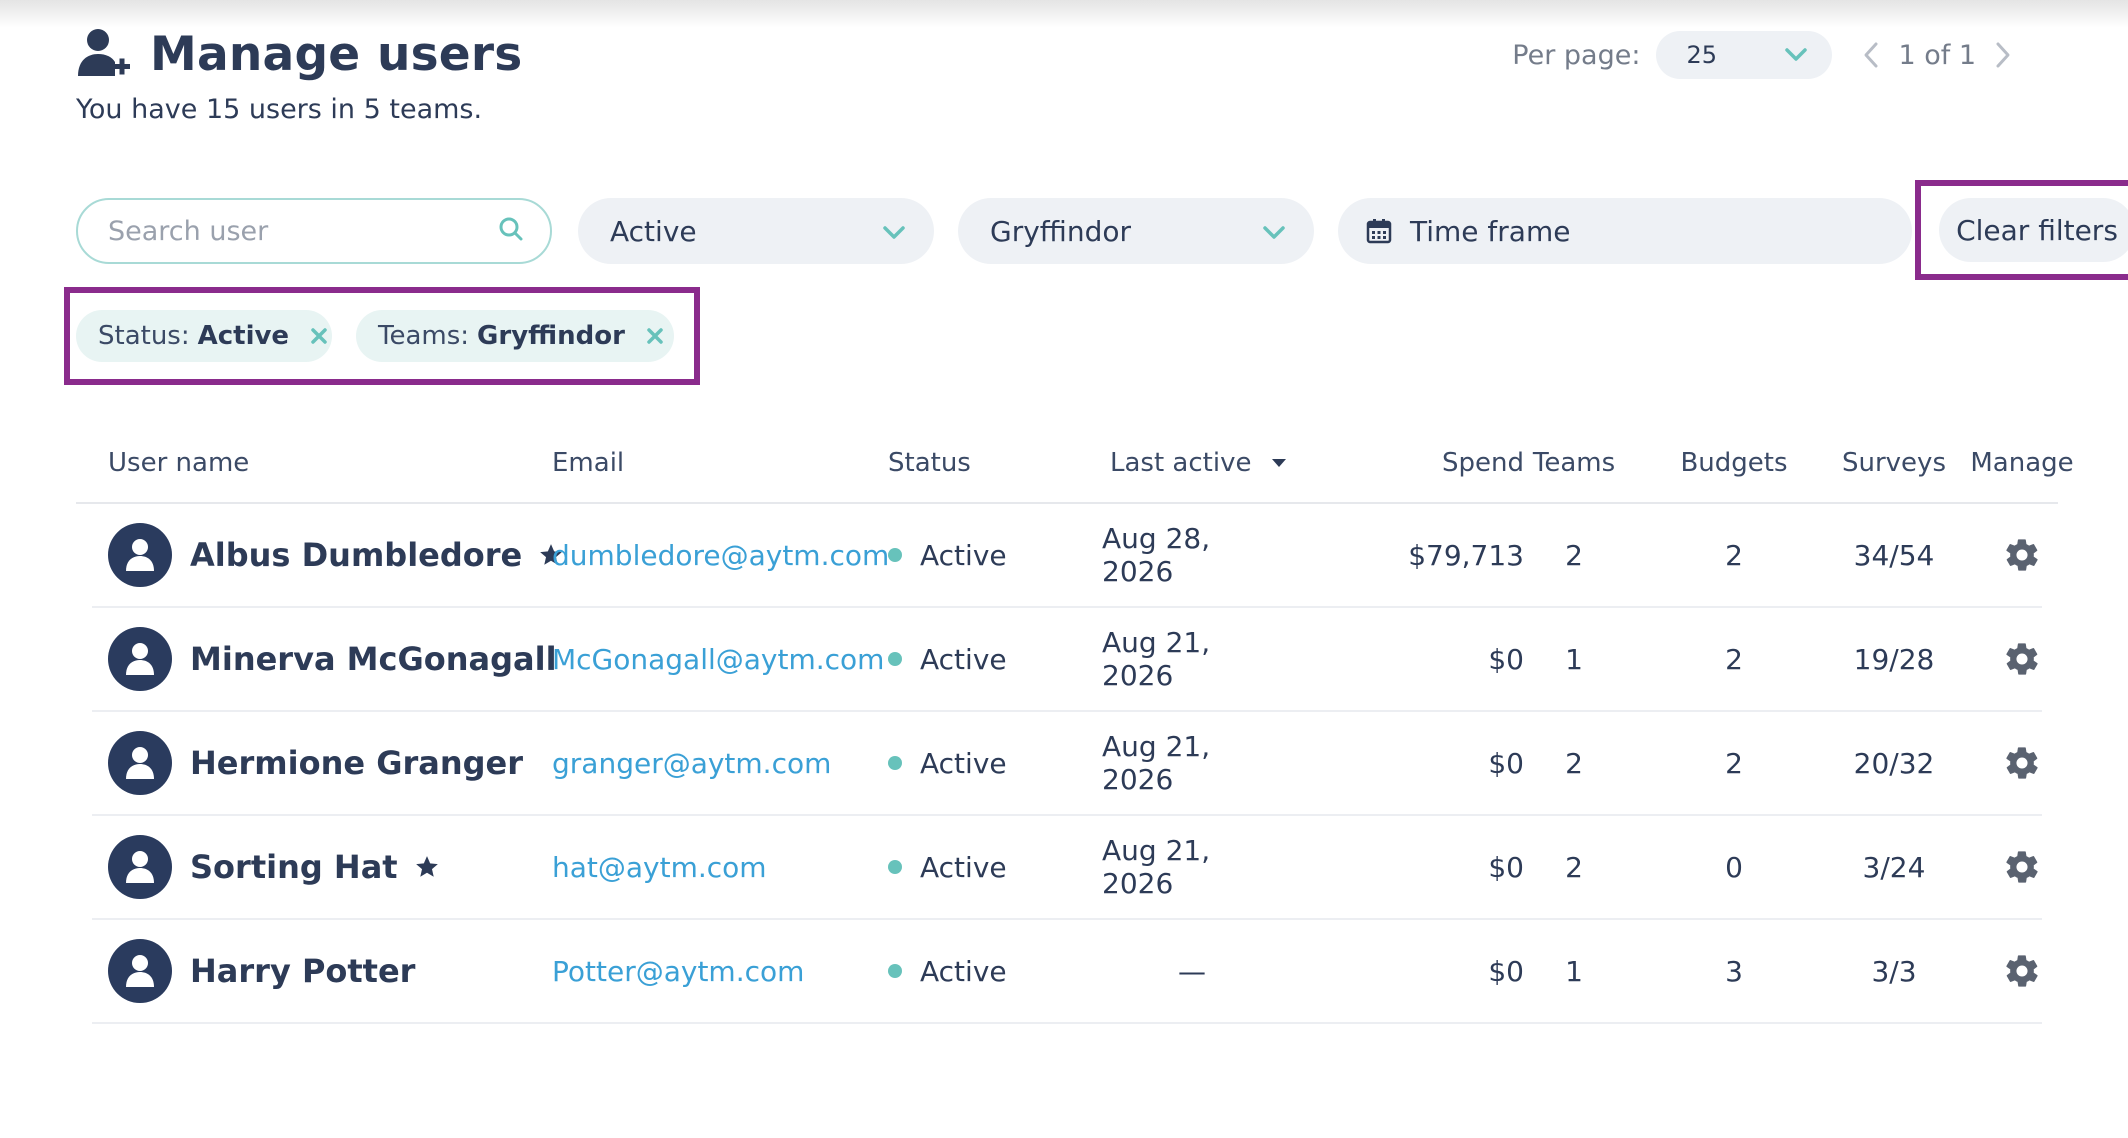 This screenshot has width=2128, height=1138. I want to click on calendar-icon, so click(1379, 231).